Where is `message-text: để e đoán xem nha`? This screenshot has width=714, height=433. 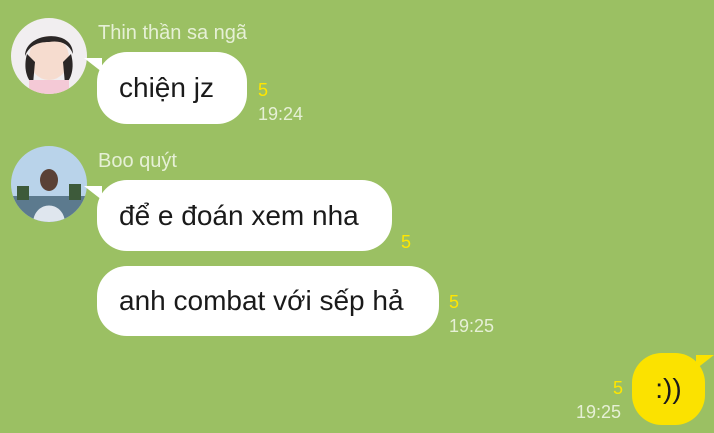
message-text: để e đoán xem nha is located at coordinates (239, 215).